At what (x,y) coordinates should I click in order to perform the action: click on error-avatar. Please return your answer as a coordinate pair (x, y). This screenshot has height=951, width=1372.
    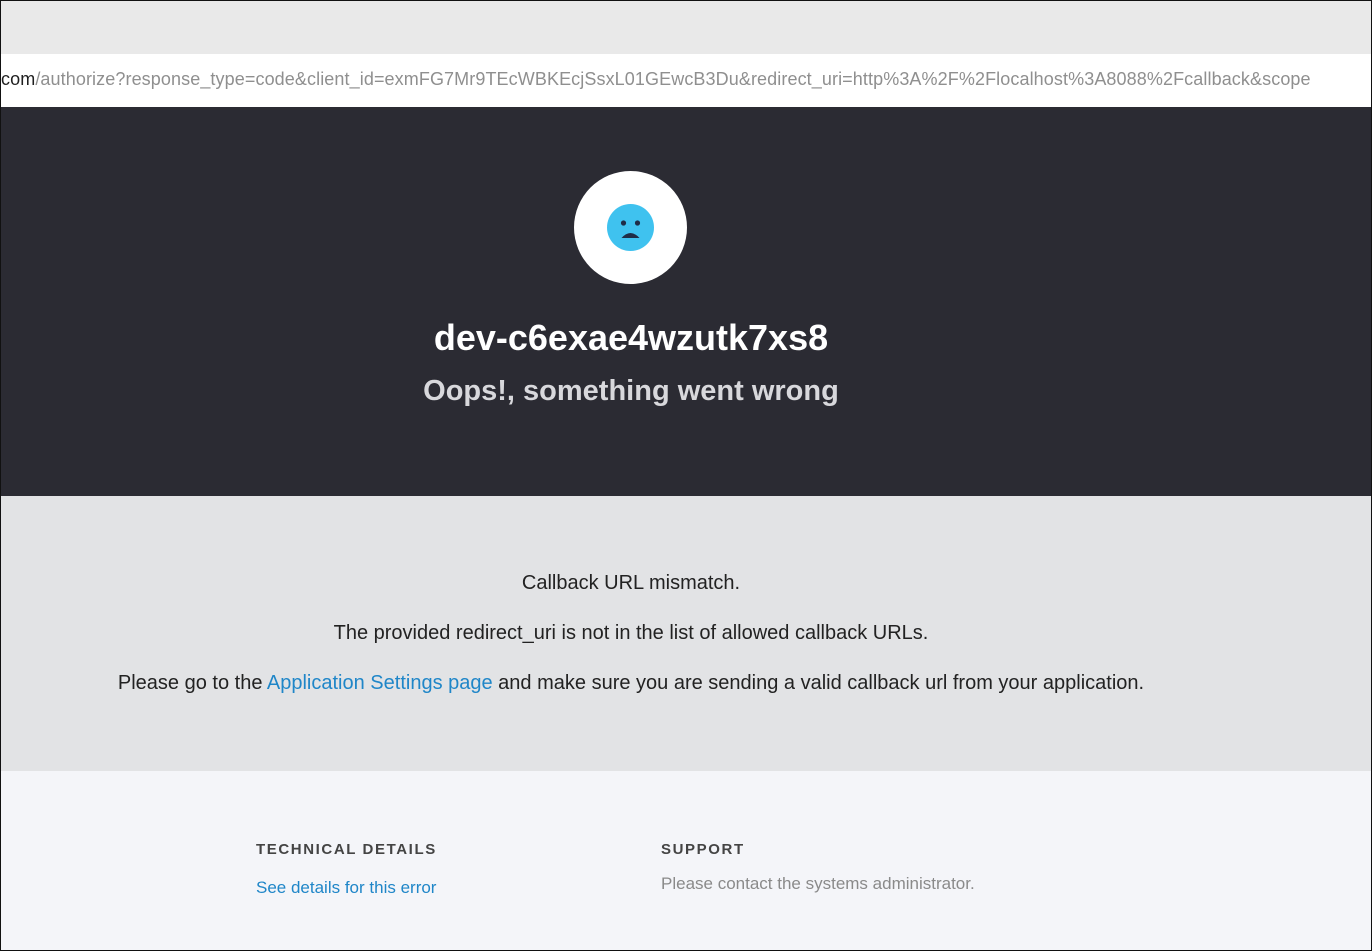
    Looking at the image, I should click on (630, 227).